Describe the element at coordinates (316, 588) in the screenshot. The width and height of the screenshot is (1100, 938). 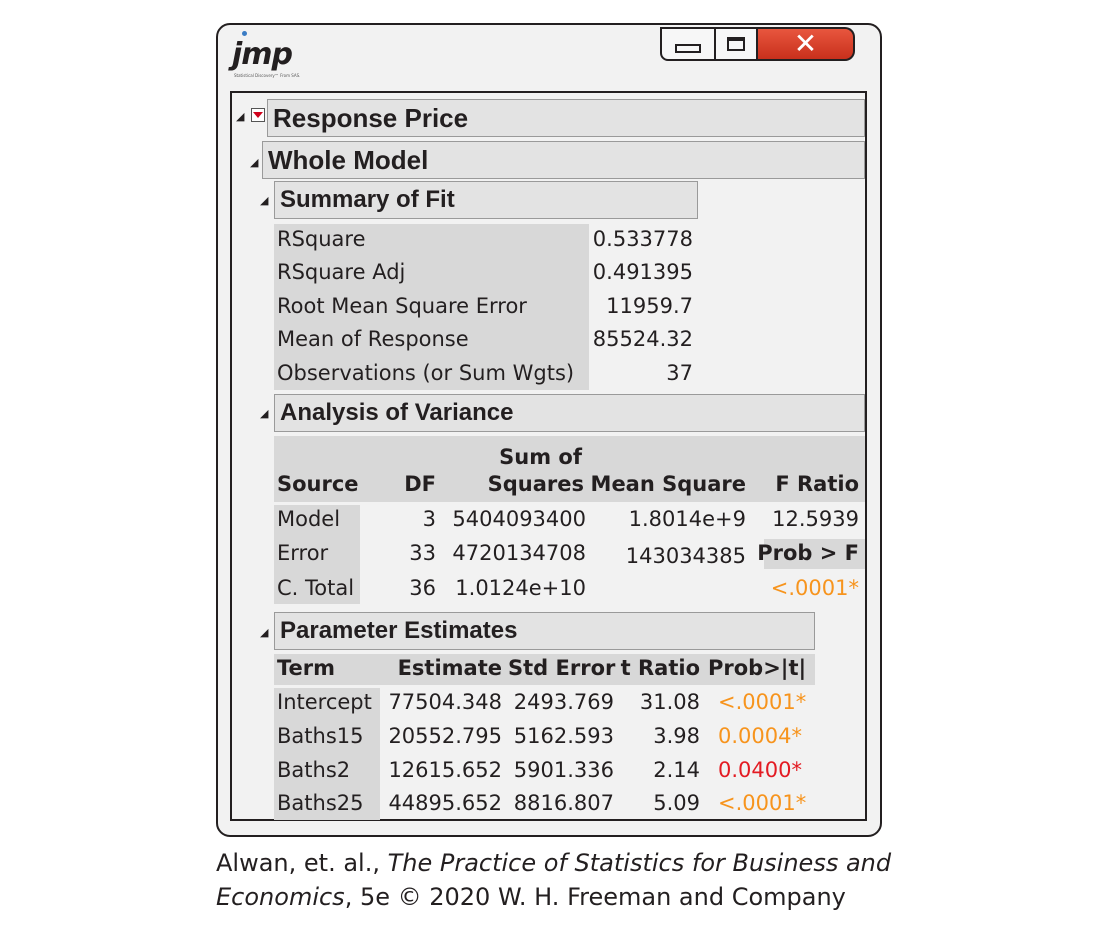
I see `anova-source: C. Total` at that location.